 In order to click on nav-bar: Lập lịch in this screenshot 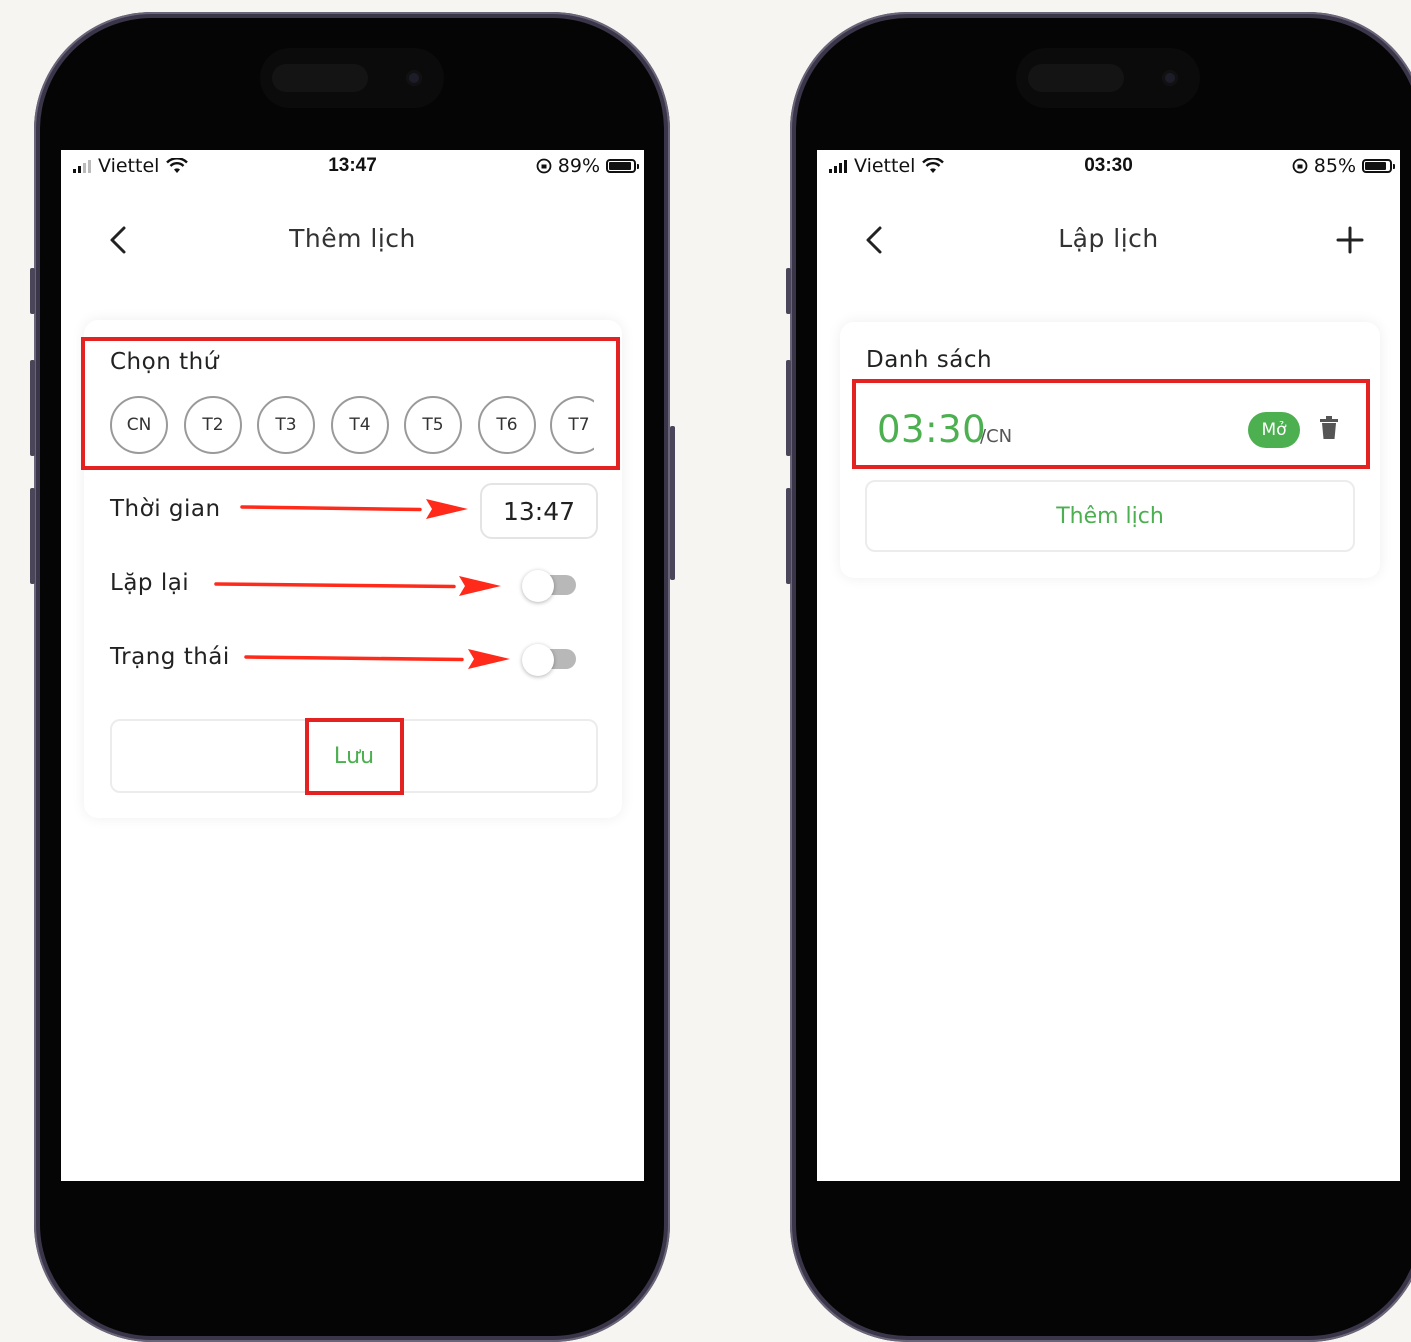, I will do `click(1108, 240)`.